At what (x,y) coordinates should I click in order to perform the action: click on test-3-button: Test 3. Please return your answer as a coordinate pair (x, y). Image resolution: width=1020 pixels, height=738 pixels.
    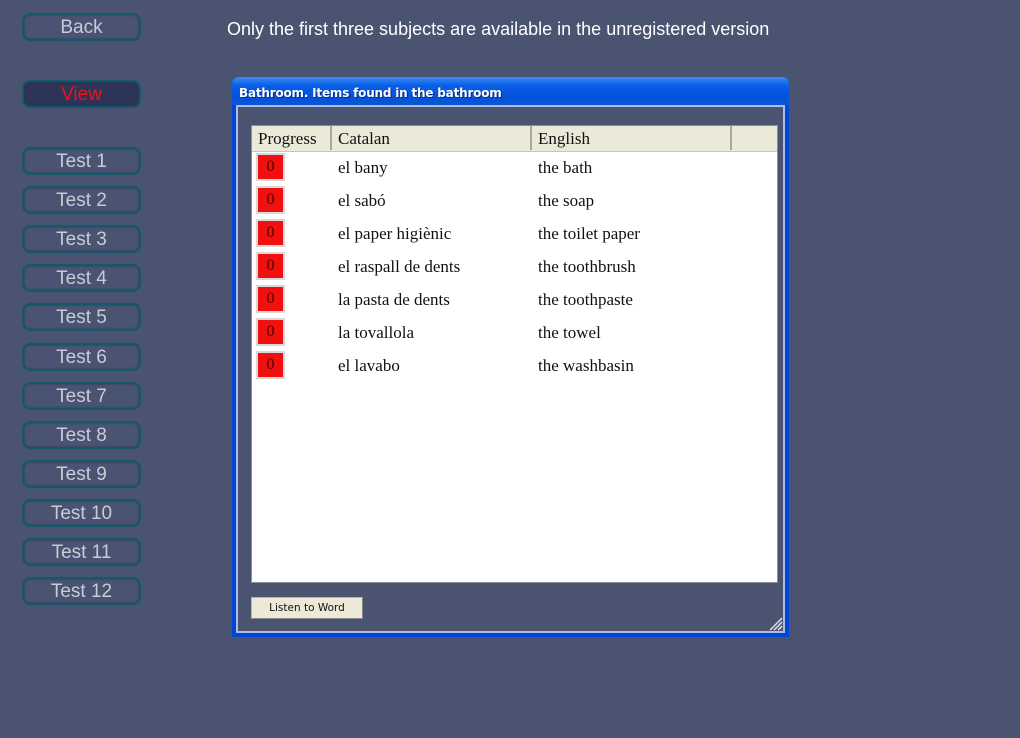
    Looking at the image, I should click on (81, 239).